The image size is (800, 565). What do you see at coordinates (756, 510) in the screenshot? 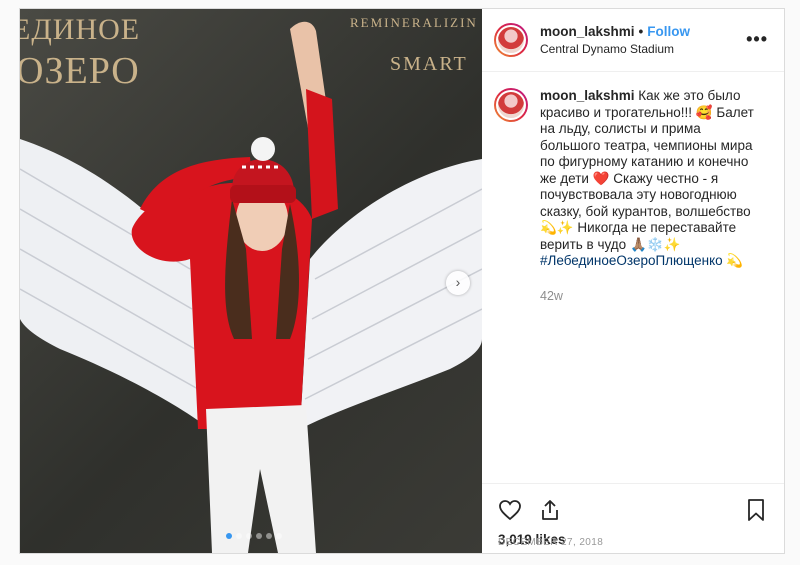
I see `bookmark-icon` at bounding box center [756, 510].